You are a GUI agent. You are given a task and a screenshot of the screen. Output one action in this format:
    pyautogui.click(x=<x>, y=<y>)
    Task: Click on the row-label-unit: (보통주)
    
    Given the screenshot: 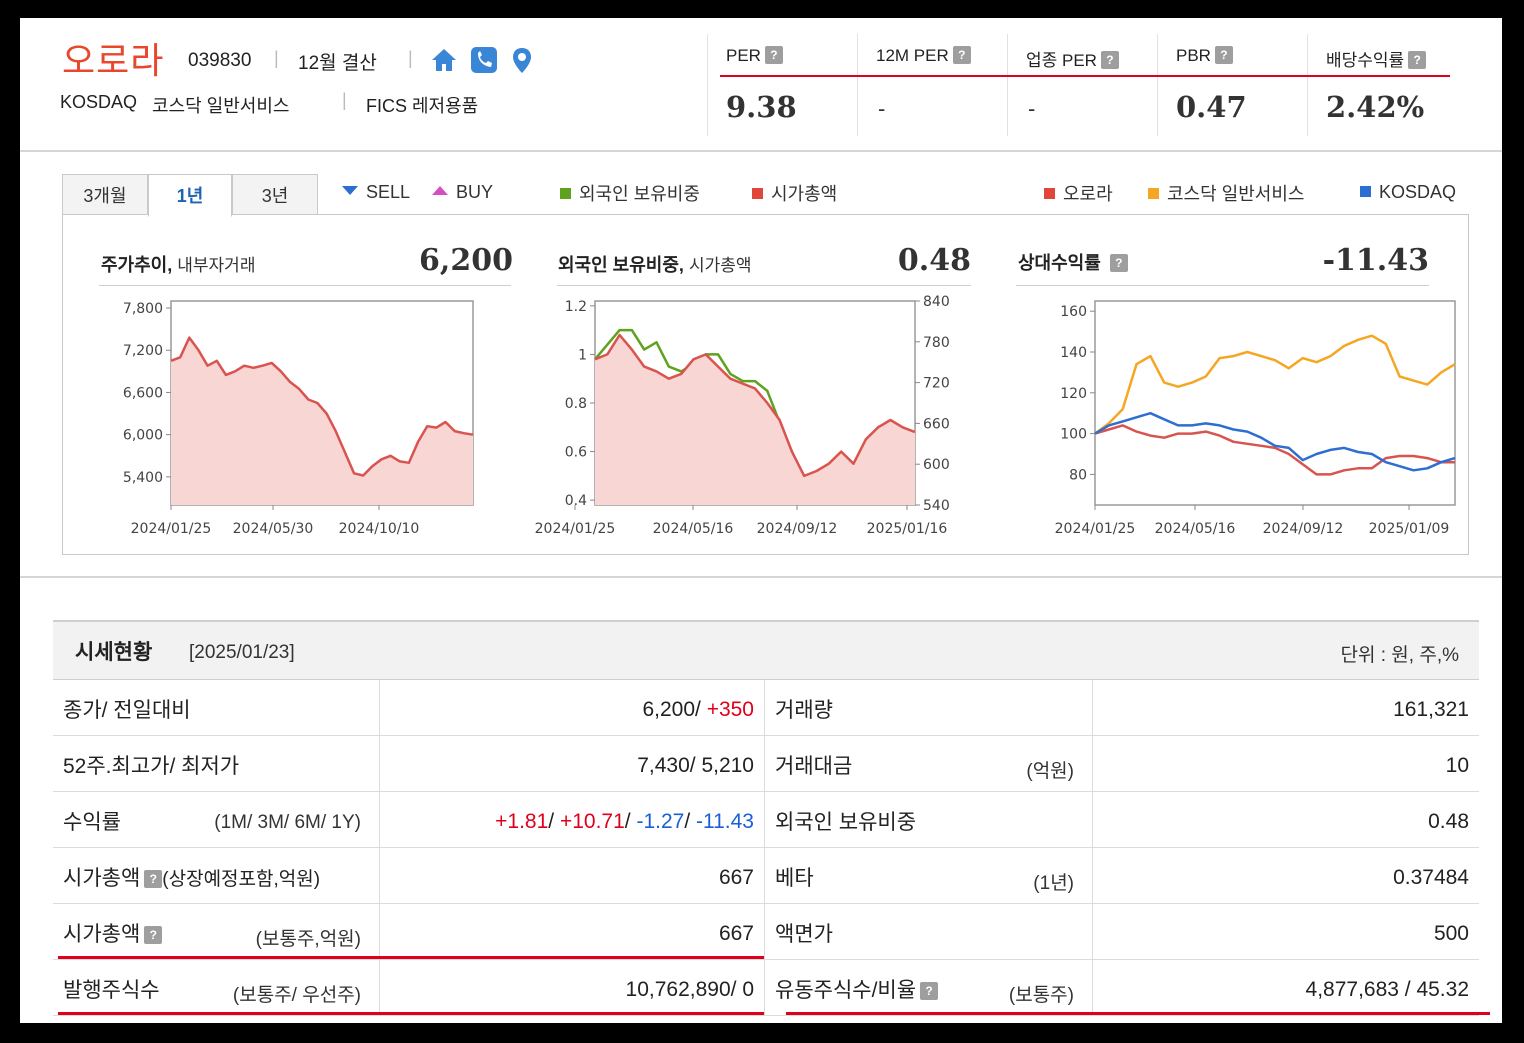 What is the action you would take?
    pyautogui.click(x=1041, y=995)
    